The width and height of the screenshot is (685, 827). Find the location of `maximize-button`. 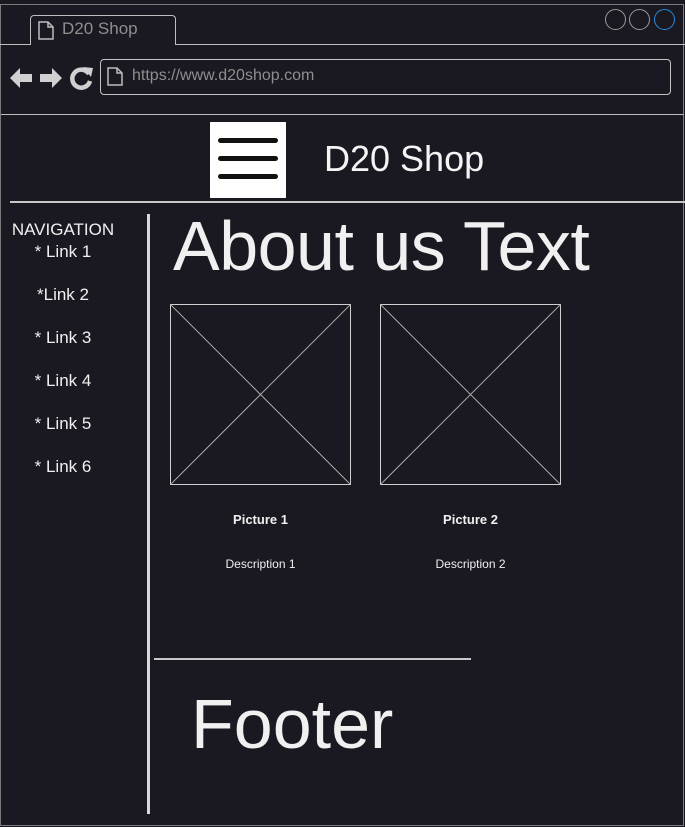

maximize-button is located at coordinates (639, 19).